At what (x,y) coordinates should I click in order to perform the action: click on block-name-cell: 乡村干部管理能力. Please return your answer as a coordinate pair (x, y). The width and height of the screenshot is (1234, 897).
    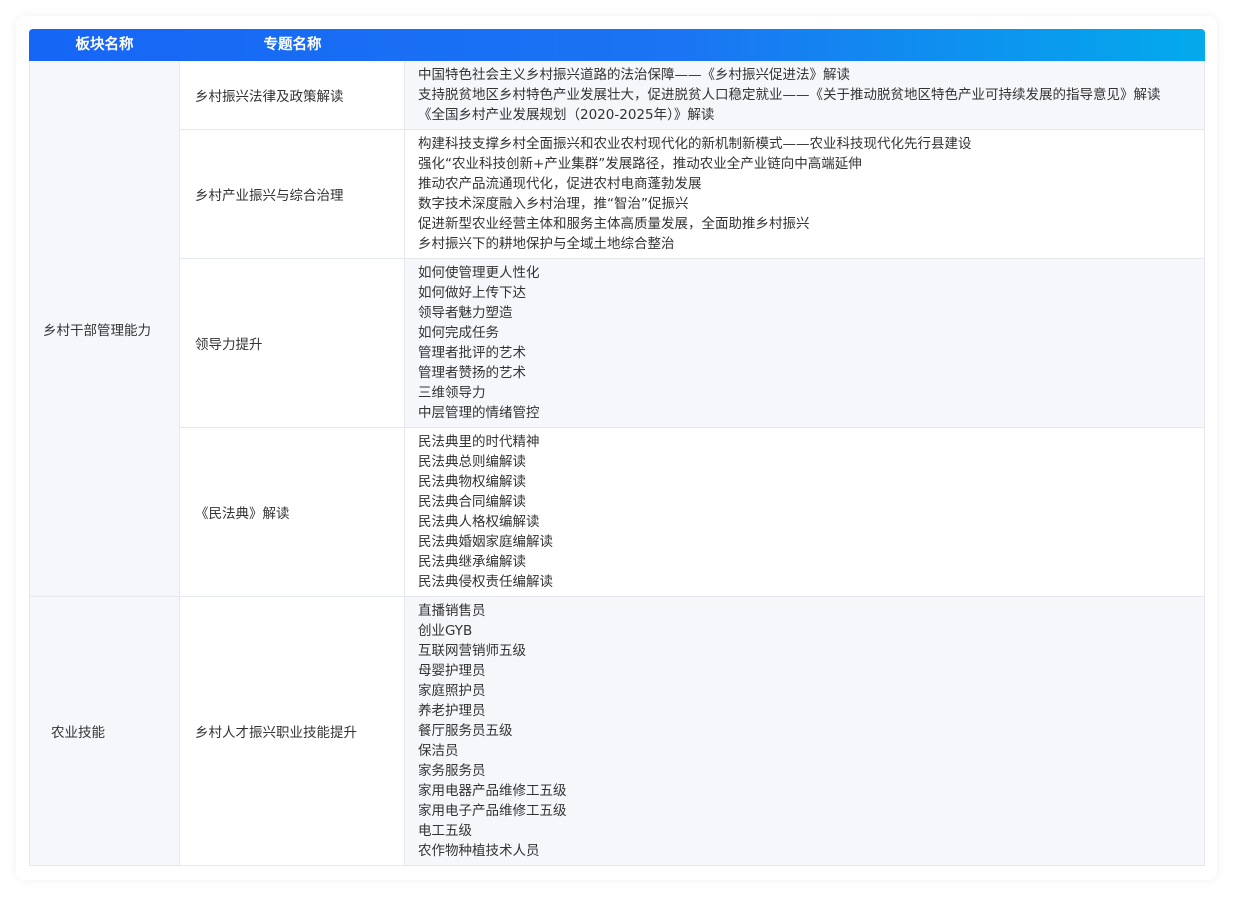
    Looking at the image, I should click on (104, 328).